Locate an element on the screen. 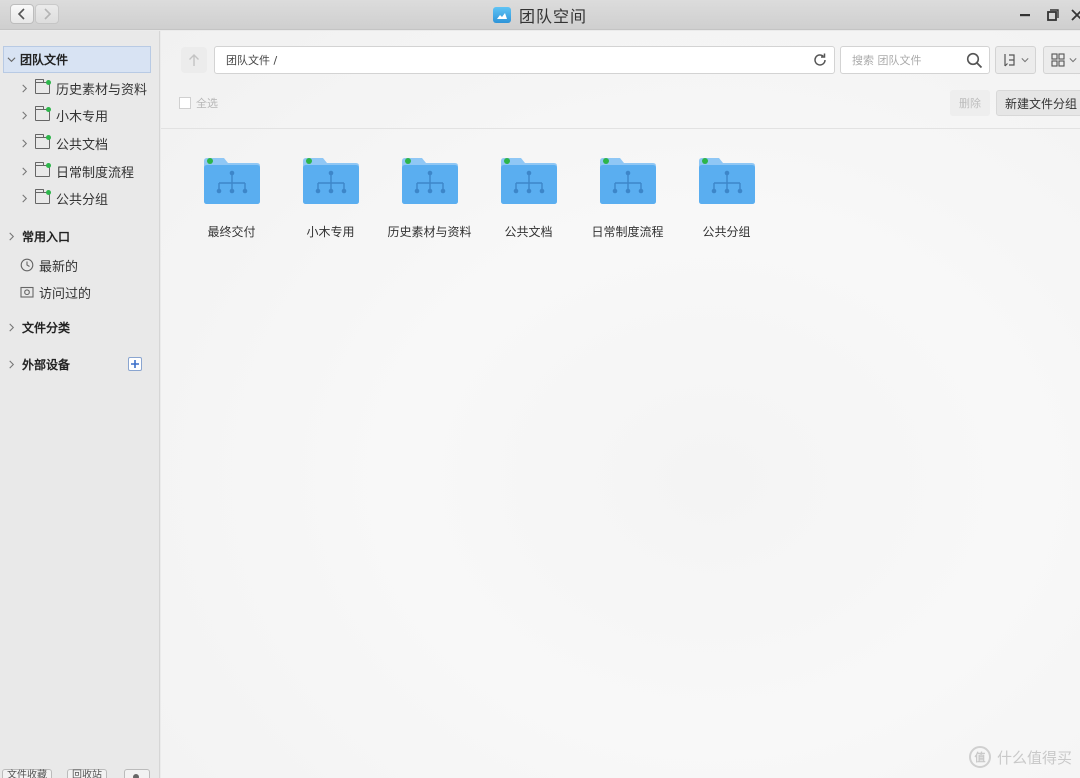  folder-item: 最终交付 is located at coordinates (231, 197).